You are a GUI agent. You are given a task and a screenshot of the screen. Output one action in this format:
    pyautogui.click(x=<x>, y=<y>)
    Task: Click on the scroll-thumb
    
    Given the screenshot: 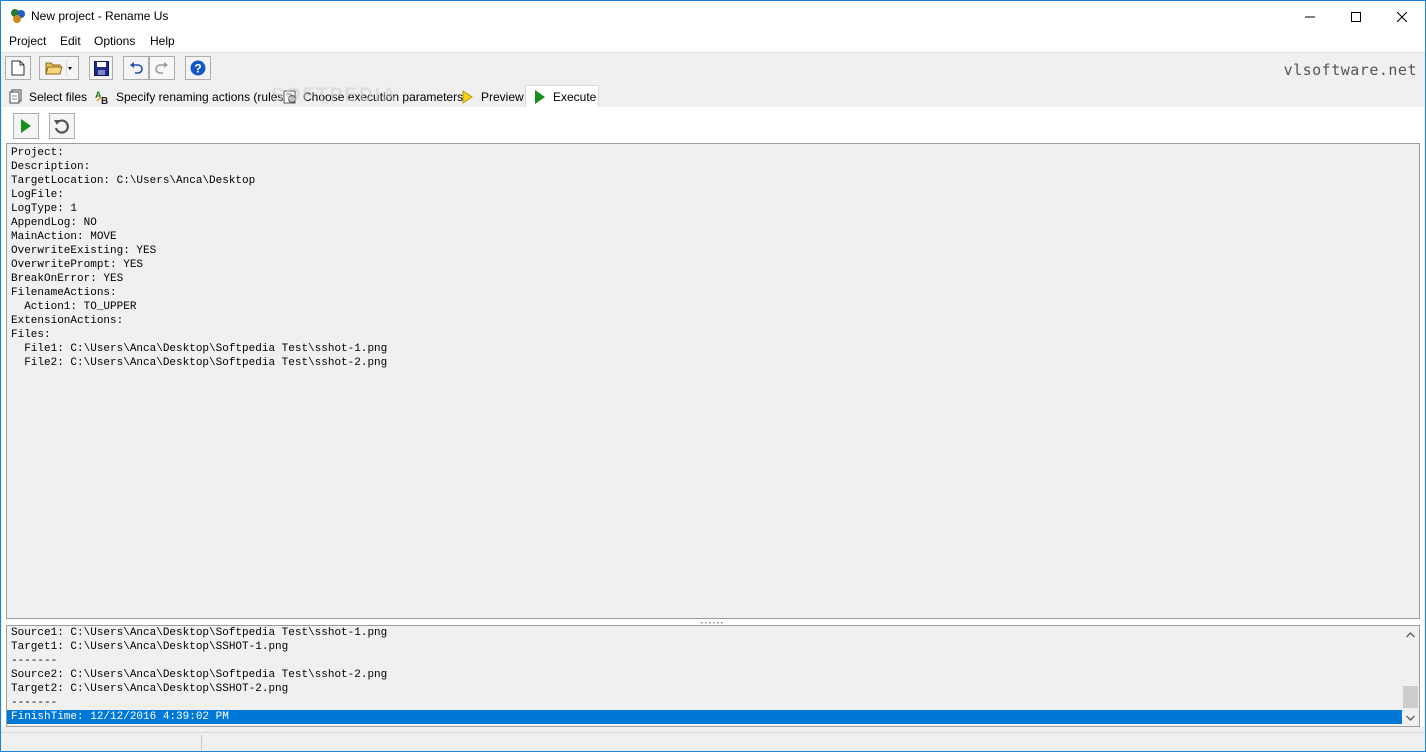 What is the action you would take?
    pyautogui.click(x=1410, y=697)
    